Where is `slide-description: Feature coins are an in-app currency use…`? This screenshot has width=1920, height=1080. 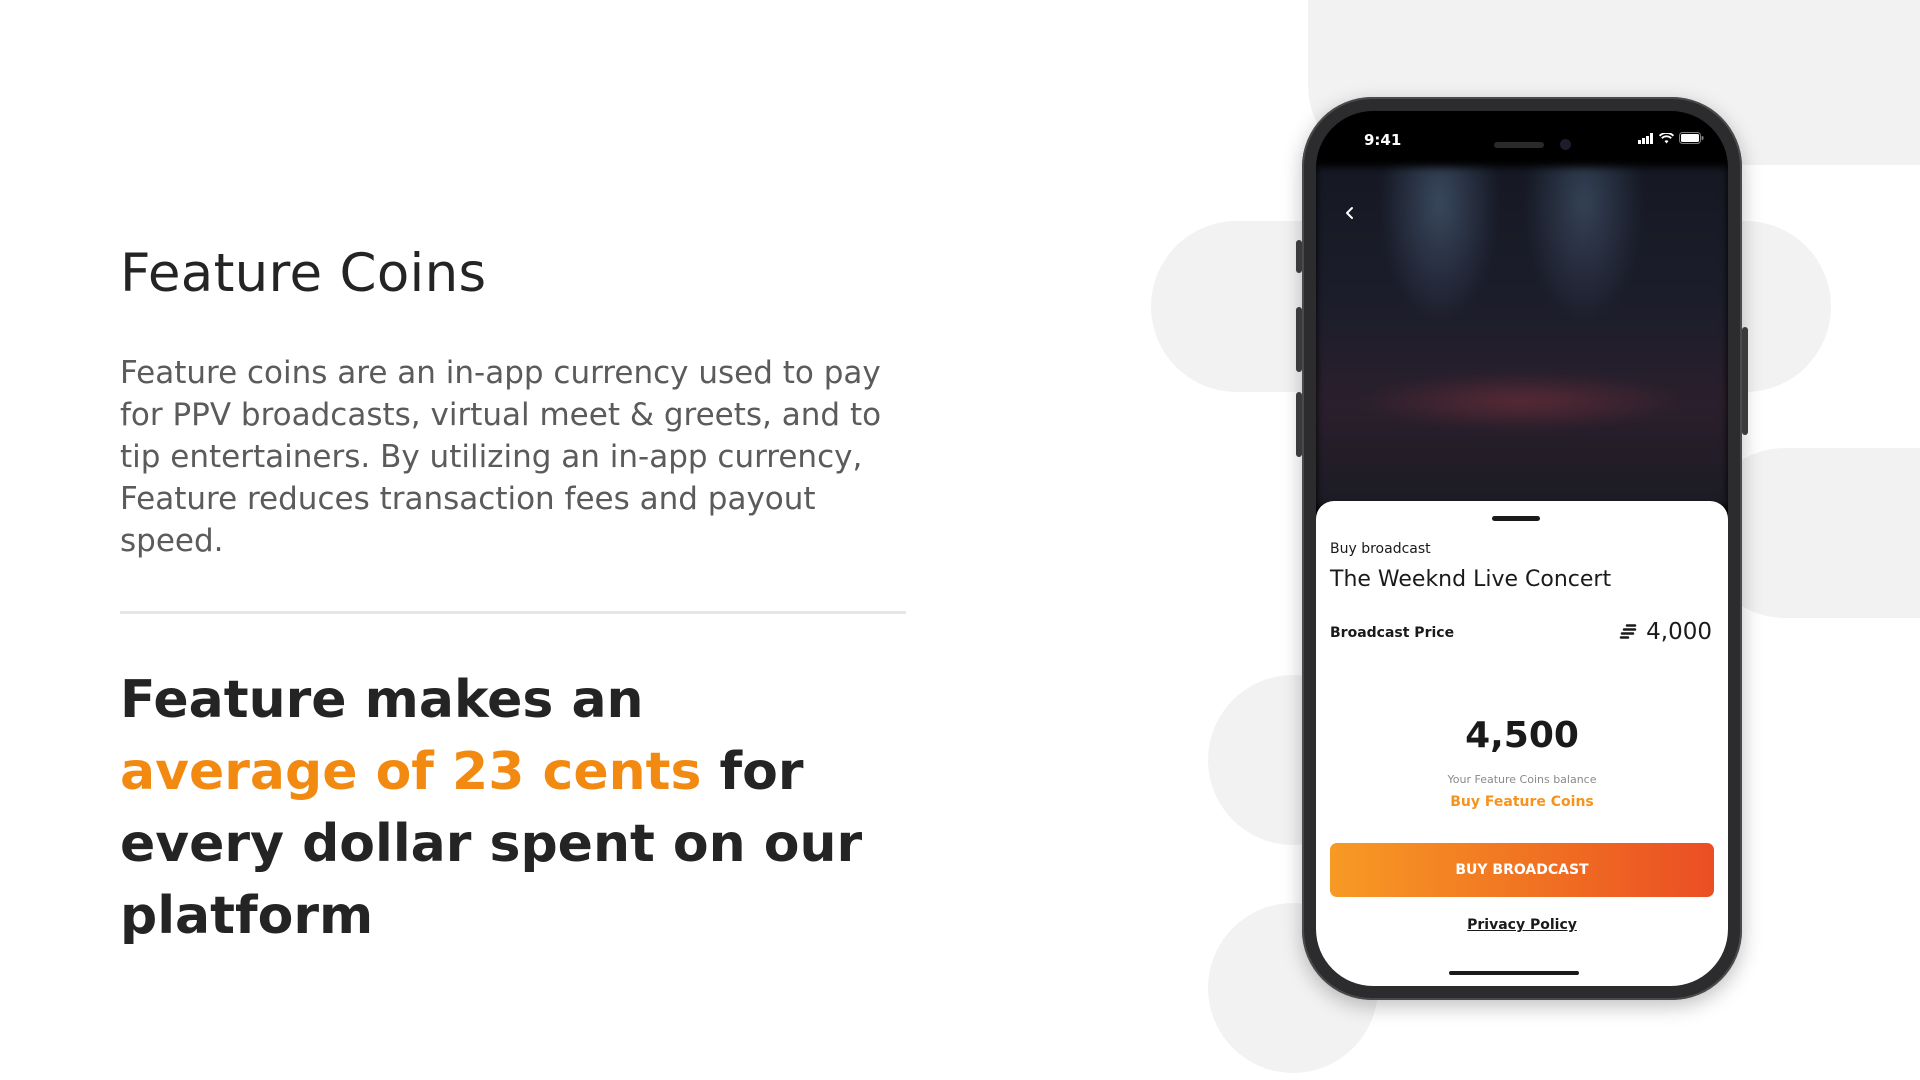 slide-description: Feature coins are an in-app currency use… is located at coordinates (501, 457).